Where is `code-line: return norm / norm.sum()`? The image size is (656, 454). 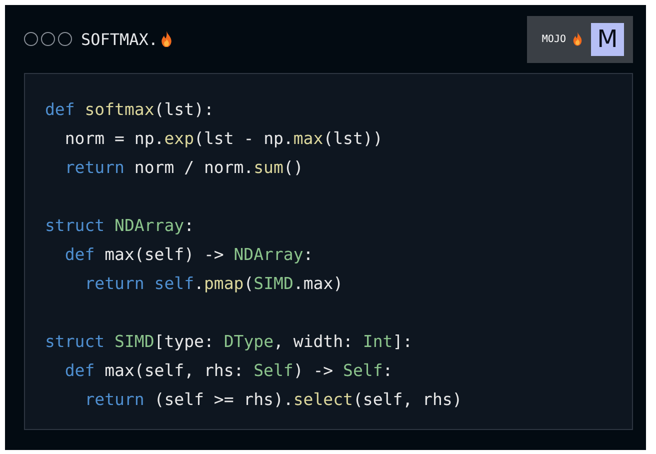 code-line: return norm / norm.sum() is located at coordinates (184, 168).